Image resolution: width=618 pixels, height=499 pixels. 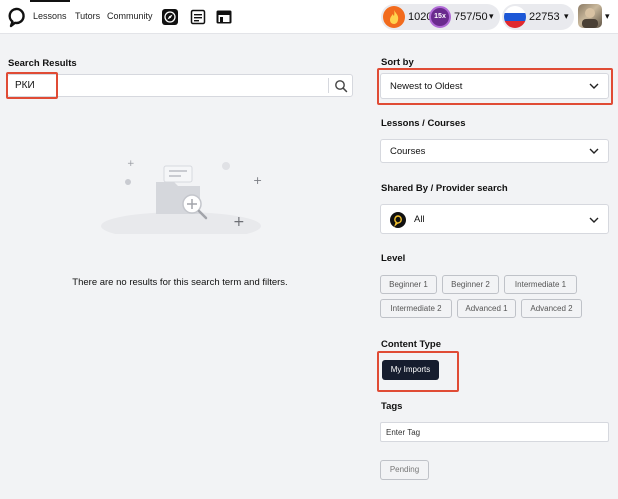 I want to click on search-icon, so click(x=341, y=86).